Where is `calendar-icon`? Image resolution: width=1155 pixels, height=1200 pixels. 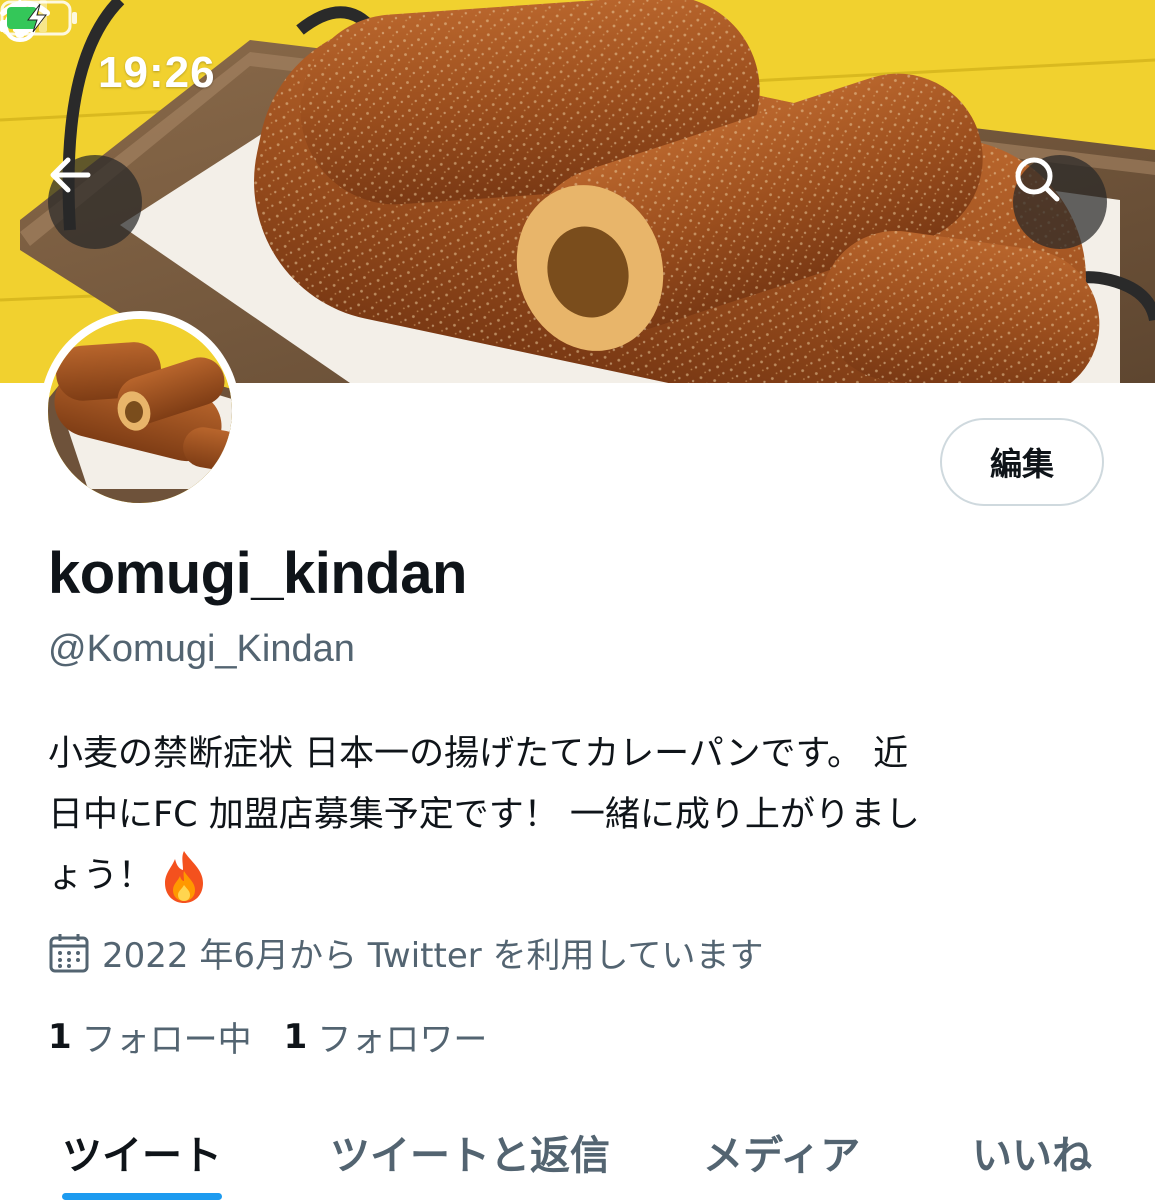
calendar-icon is located at coordinates (69, 952).